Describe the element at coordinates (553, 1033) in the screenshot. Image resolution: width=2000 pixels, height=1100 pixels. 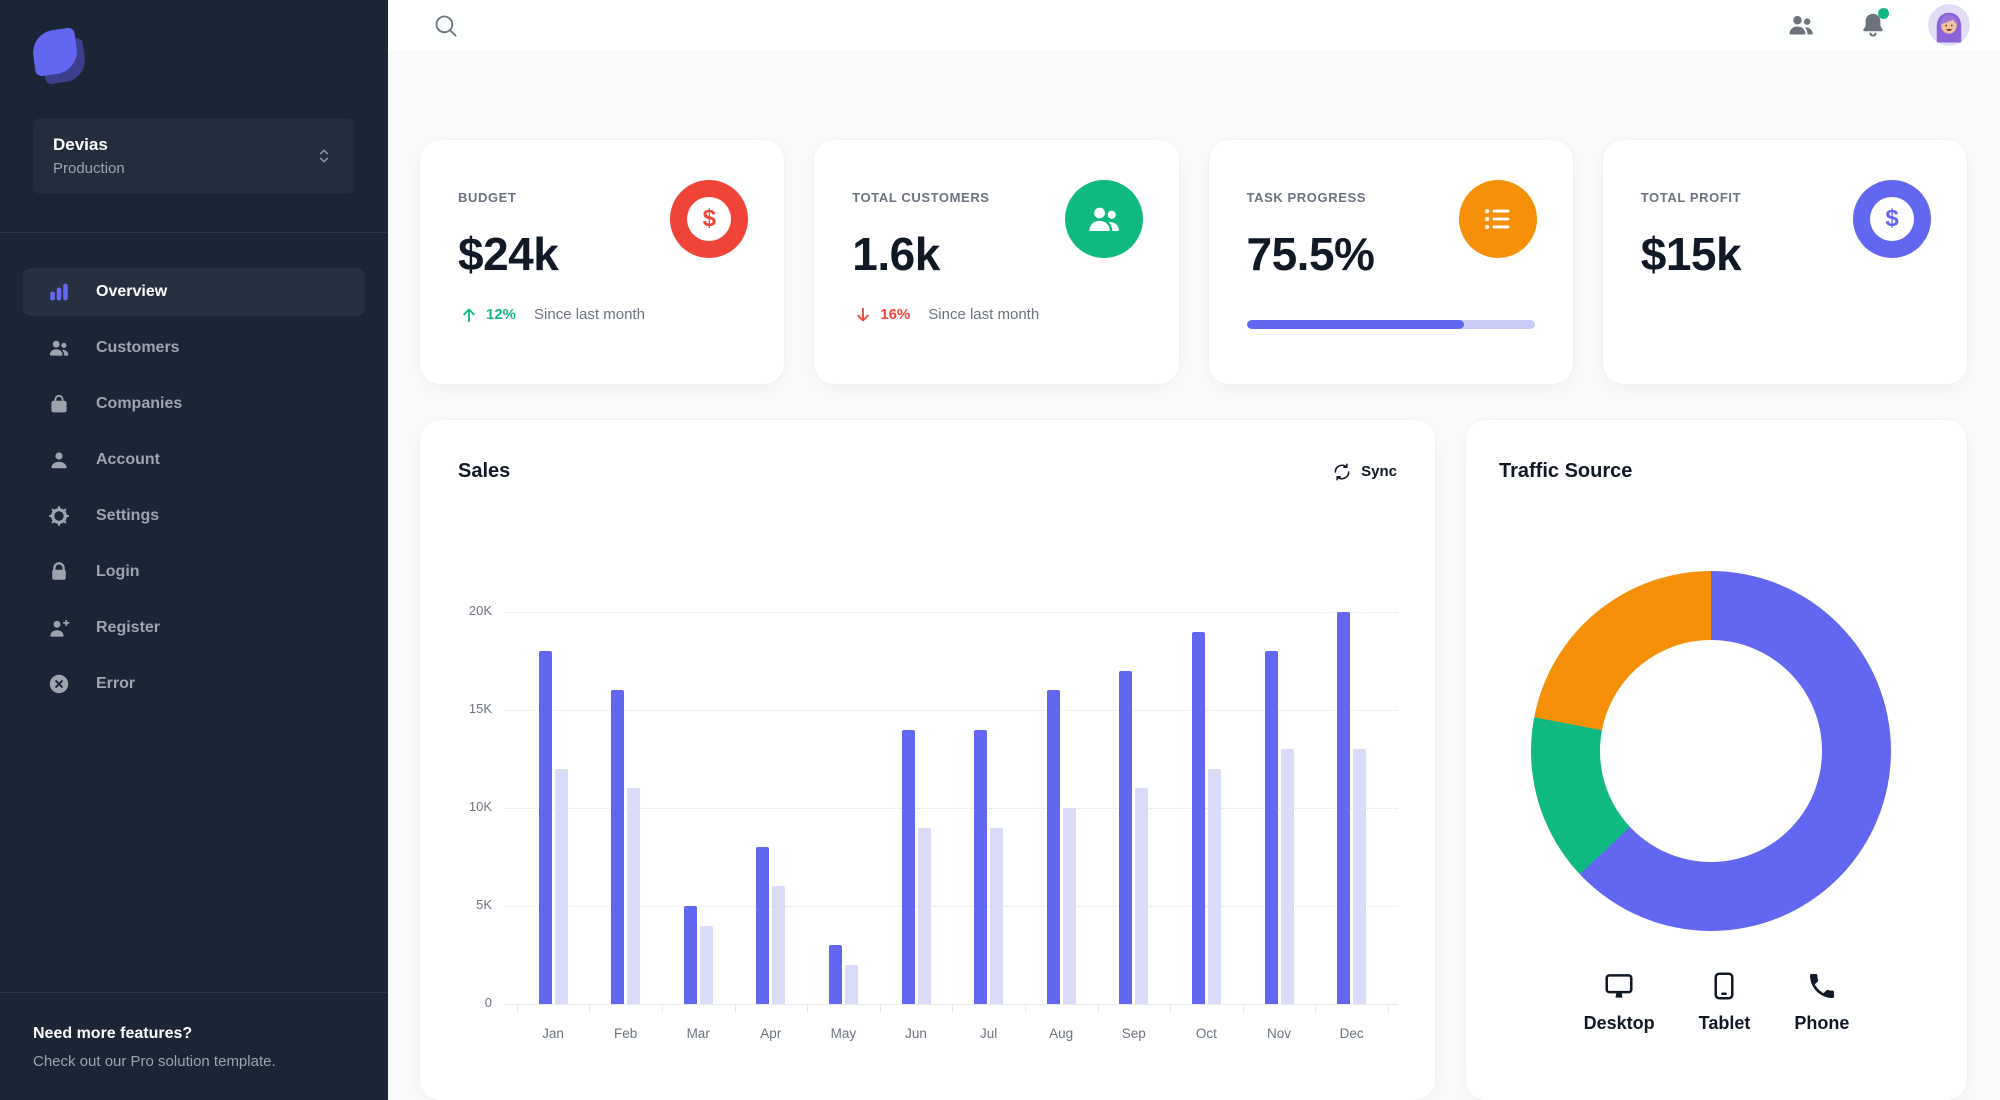
I see `x-axis-month-label: Jan` at that location.